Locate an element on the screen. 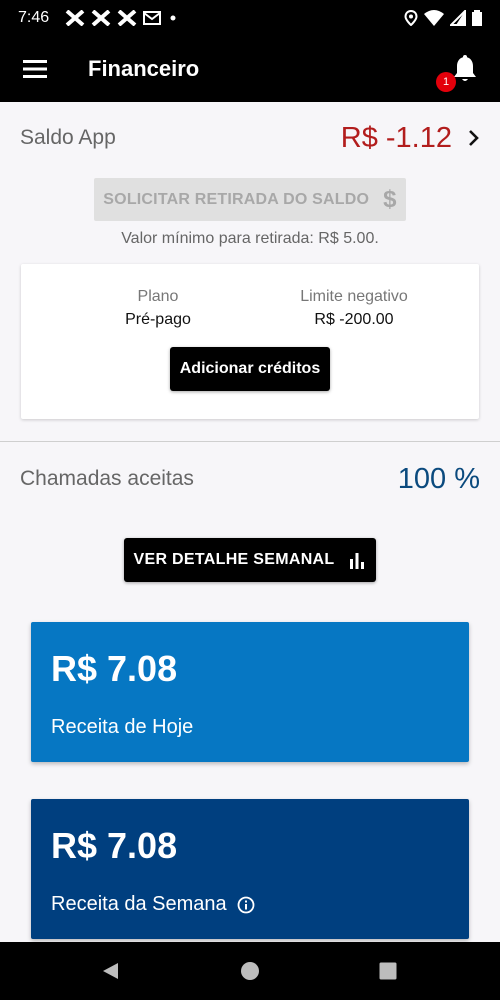 The image size is (500, 1000). app-bar: Financeiro 1 is located at coordinates (250, 69).